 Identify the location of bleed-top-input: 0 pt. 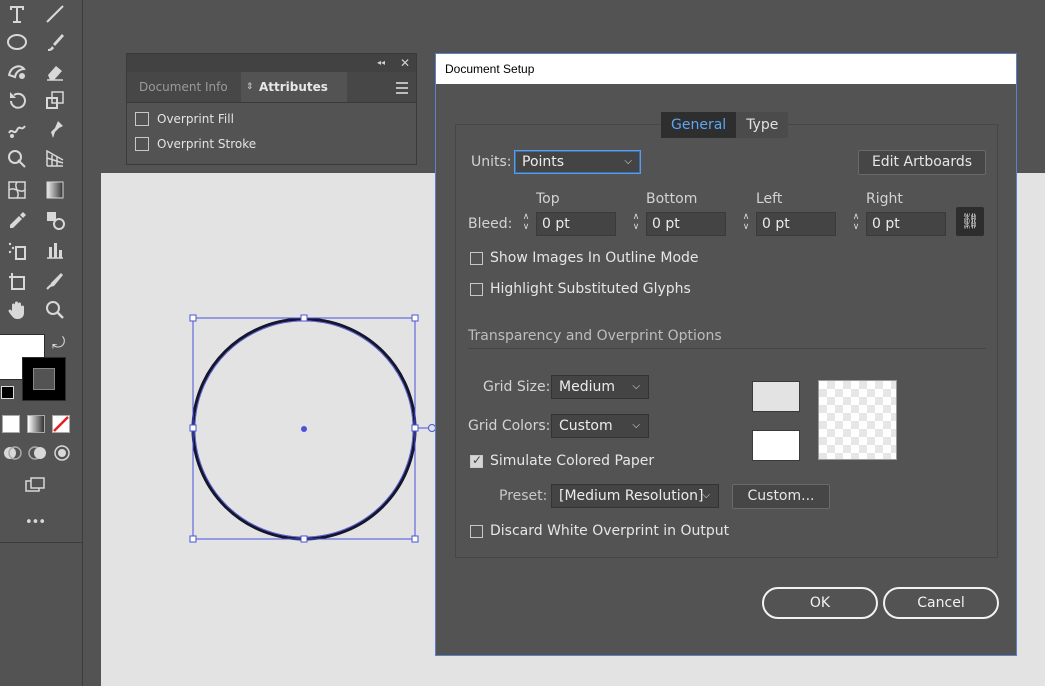
(576, 224).